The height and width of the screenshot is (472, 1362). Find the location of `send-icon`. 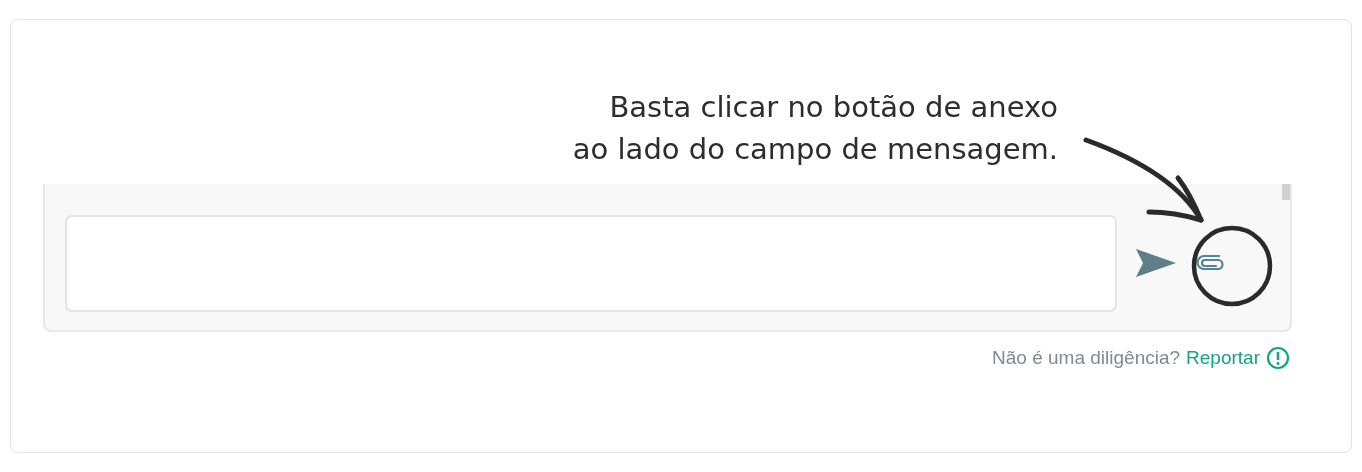

send-icon is located at coordinates (1156, 263).